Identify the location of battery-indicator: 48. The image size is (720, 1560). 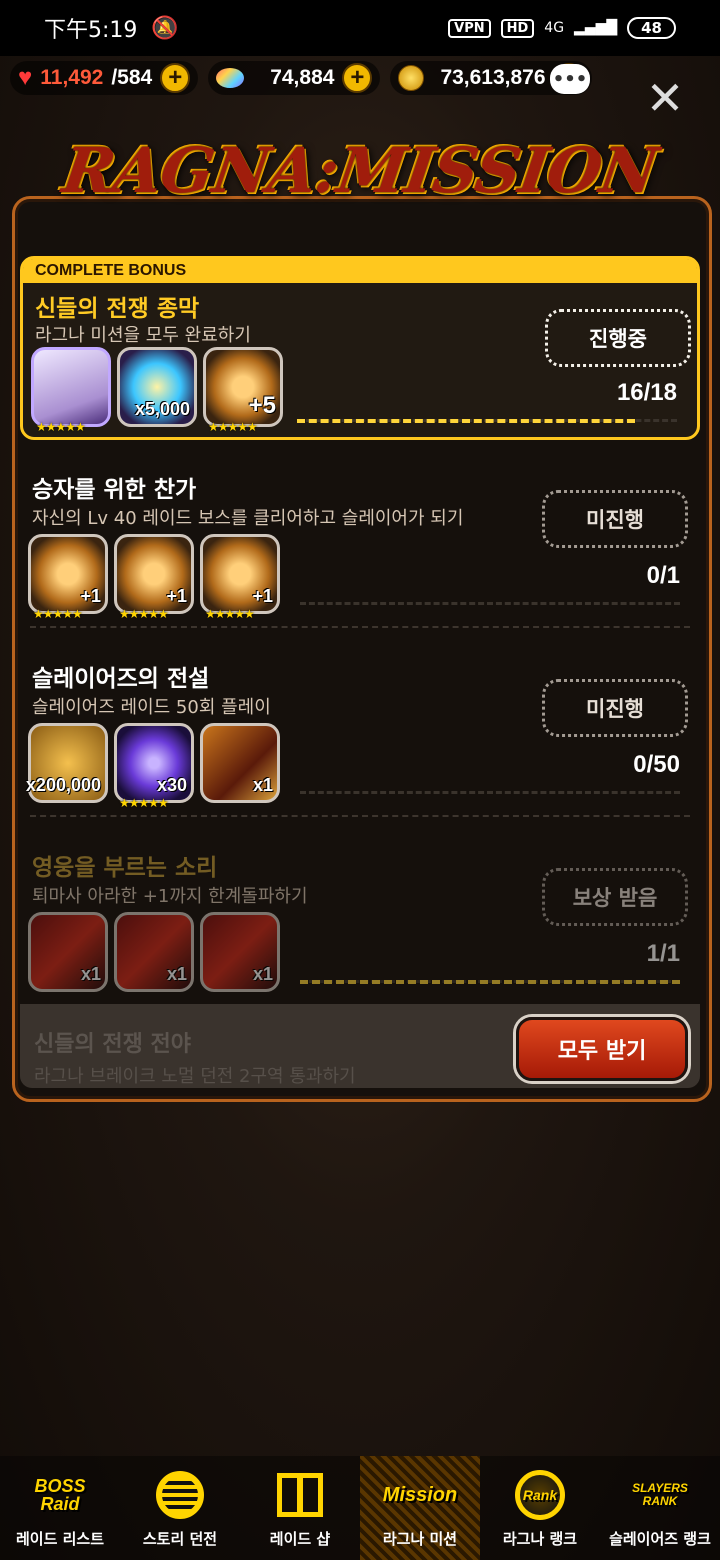
(651, 28).